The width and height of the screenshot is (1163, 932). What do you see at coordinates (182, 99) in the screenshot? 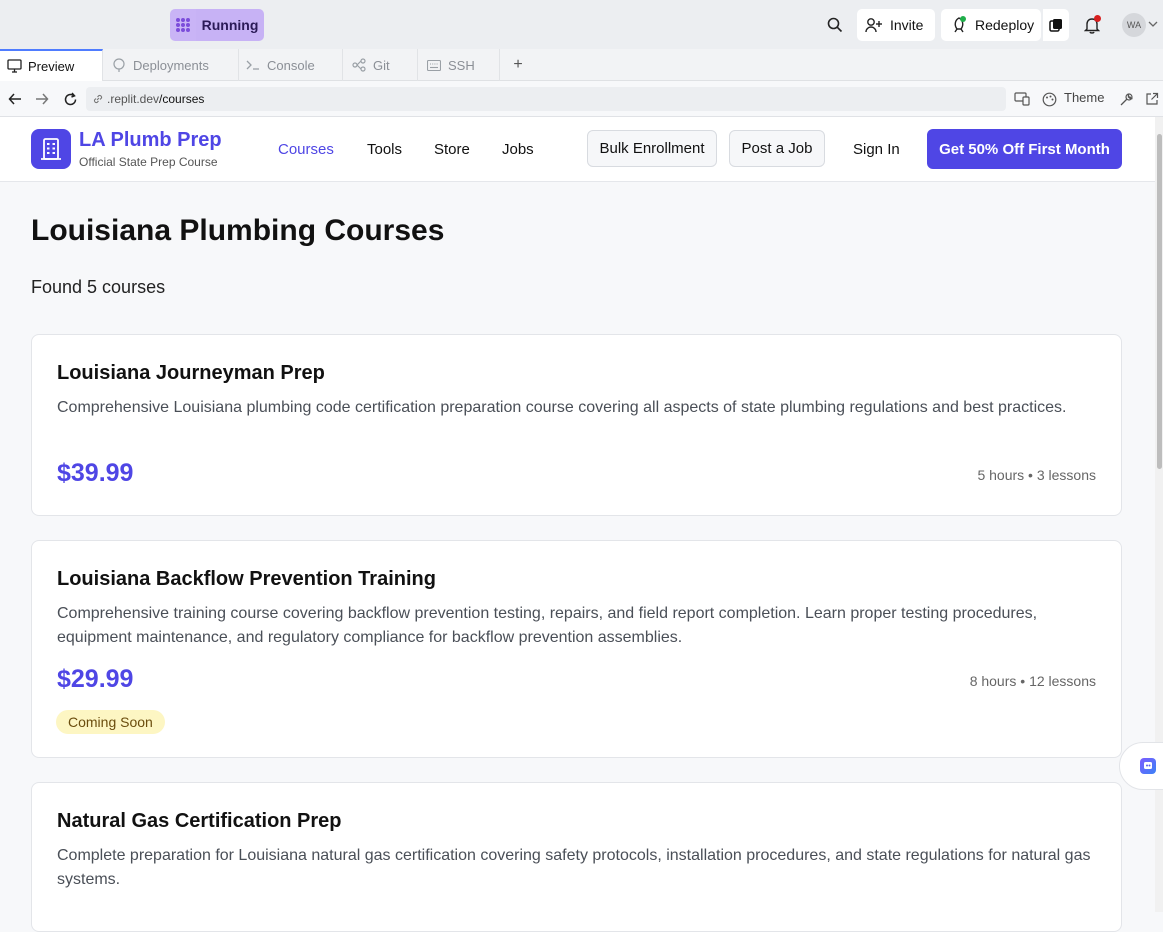
I see `url-path: /courses` at bounding box center [182, 99].